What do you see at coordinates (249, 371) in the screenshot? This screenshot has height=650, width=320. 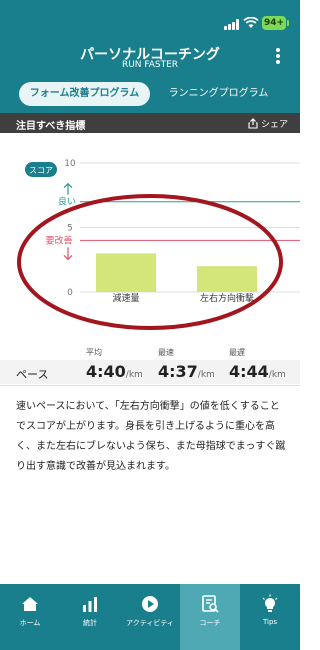 I see `pace-slowest-value: 4:44` at bounding box center [249, 371].